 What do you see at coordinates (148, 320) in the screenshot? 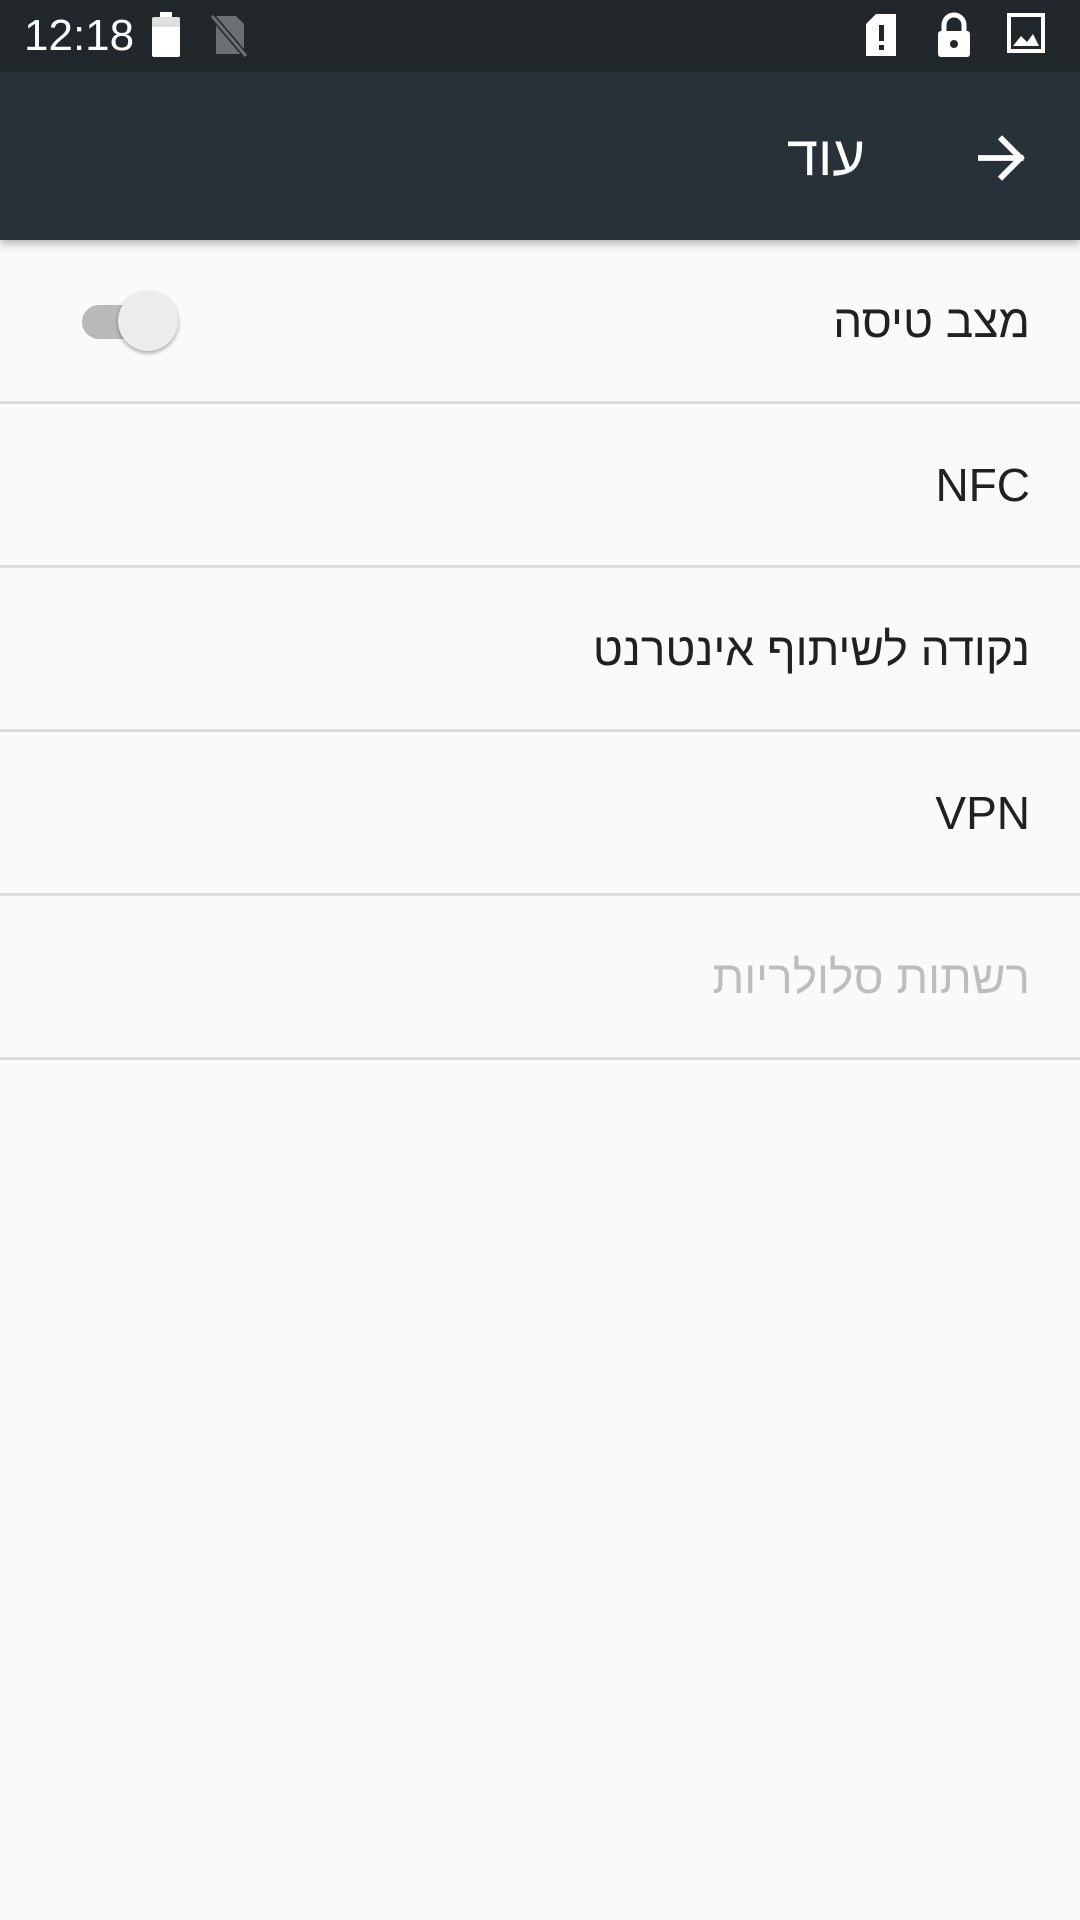
I see `switch-thumb` at bounding box center [148, 320].